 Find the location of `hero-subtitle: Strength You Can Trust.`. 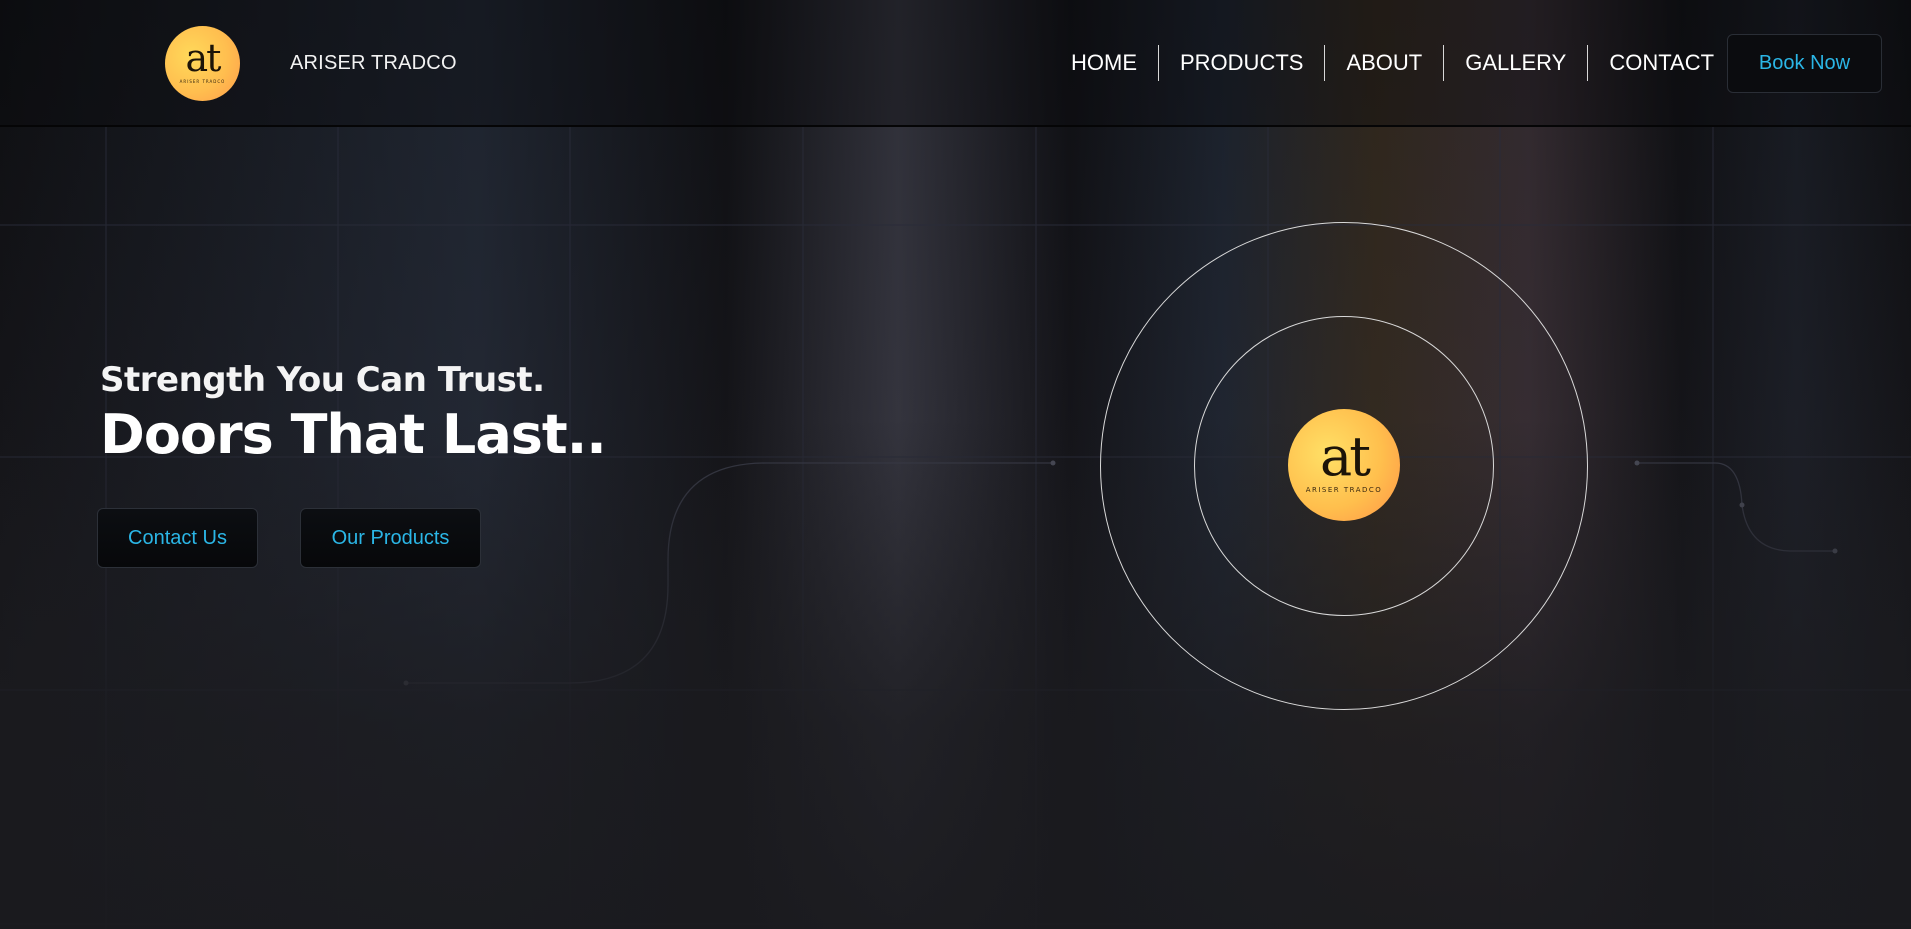

hero-subtitle: Strength You Can Trust. is located at coordinates (322, 380).